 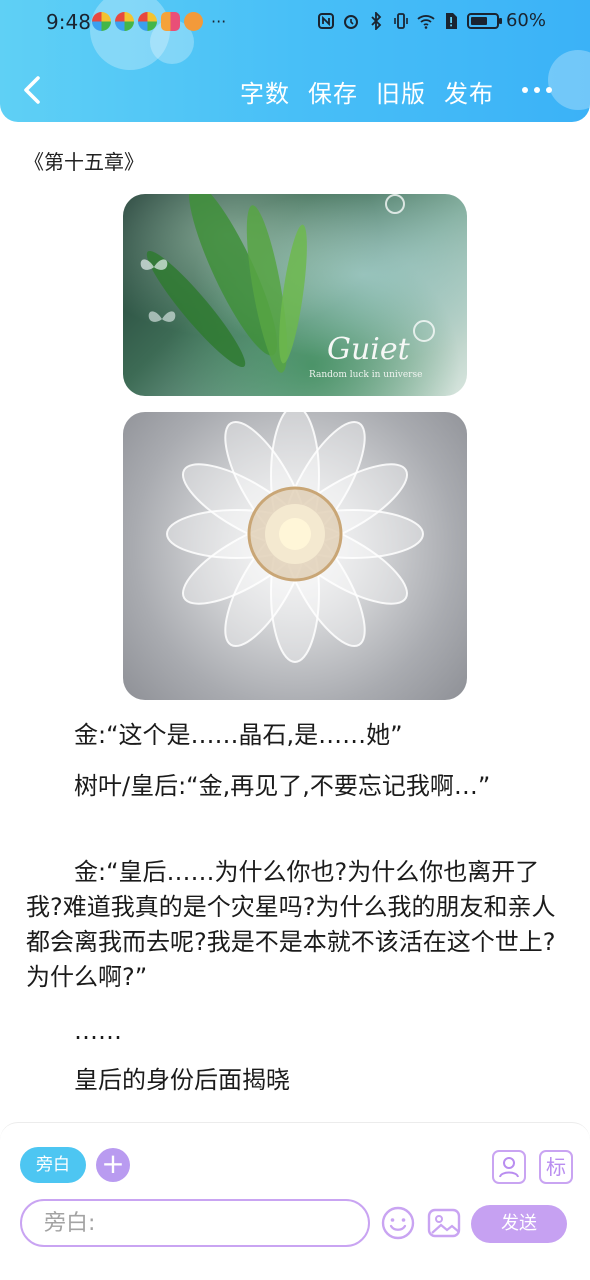 What do you see at coordinates (238, 735) in the screenshot?
I see `story-paragraph: 金:“这个是……晶石,是……她”` at bounding box center [238, 735].